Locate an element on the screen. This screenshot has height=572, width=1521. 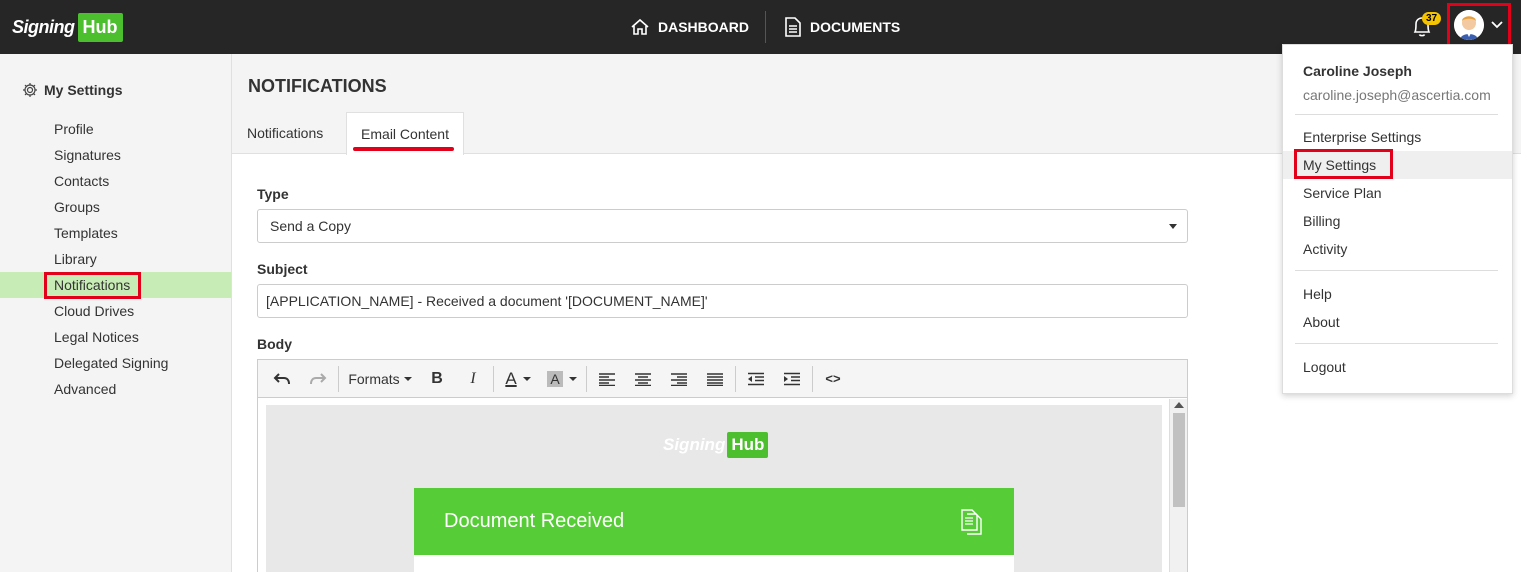
sidebar-item-label: Delegated Signing is located at coordinates (111, 363).